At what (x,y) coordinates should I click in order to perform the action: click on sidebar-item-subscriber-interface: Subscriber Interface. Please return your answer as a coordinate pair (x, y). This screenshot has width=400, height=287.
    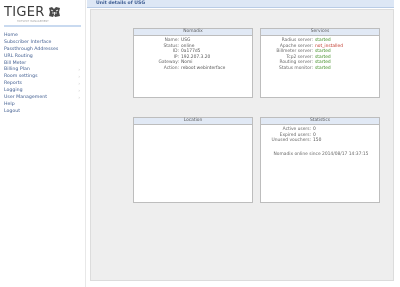
    Looking at the image, I should click on (43, 43).